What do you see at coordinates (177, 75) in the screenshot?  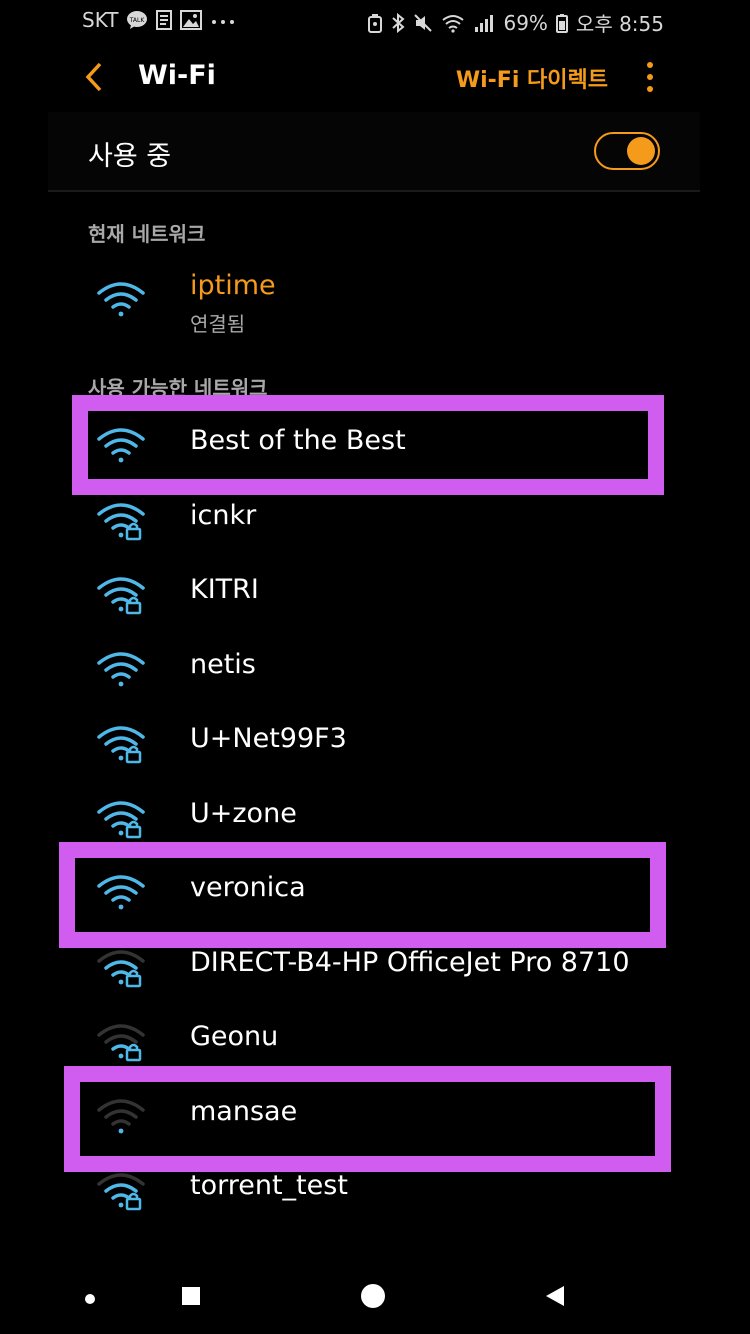 I see `page-title: Wi-Fi` at bounding box center [177, 75].